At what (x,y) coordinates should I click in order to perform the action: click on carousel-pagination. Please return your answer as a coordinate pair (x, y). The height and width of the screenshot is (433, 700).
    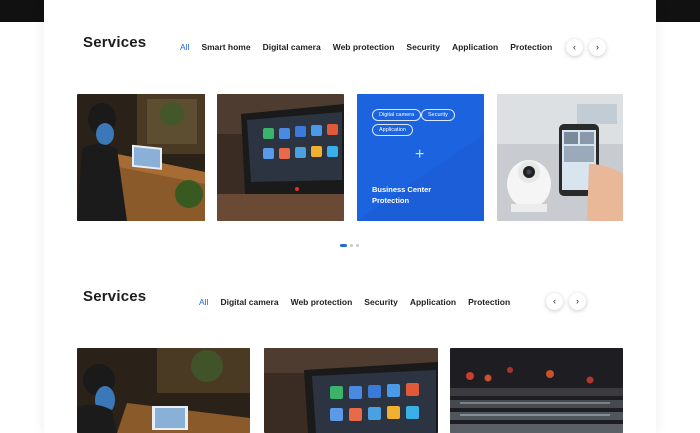
    Looking at the image, I should click on (351, 245).